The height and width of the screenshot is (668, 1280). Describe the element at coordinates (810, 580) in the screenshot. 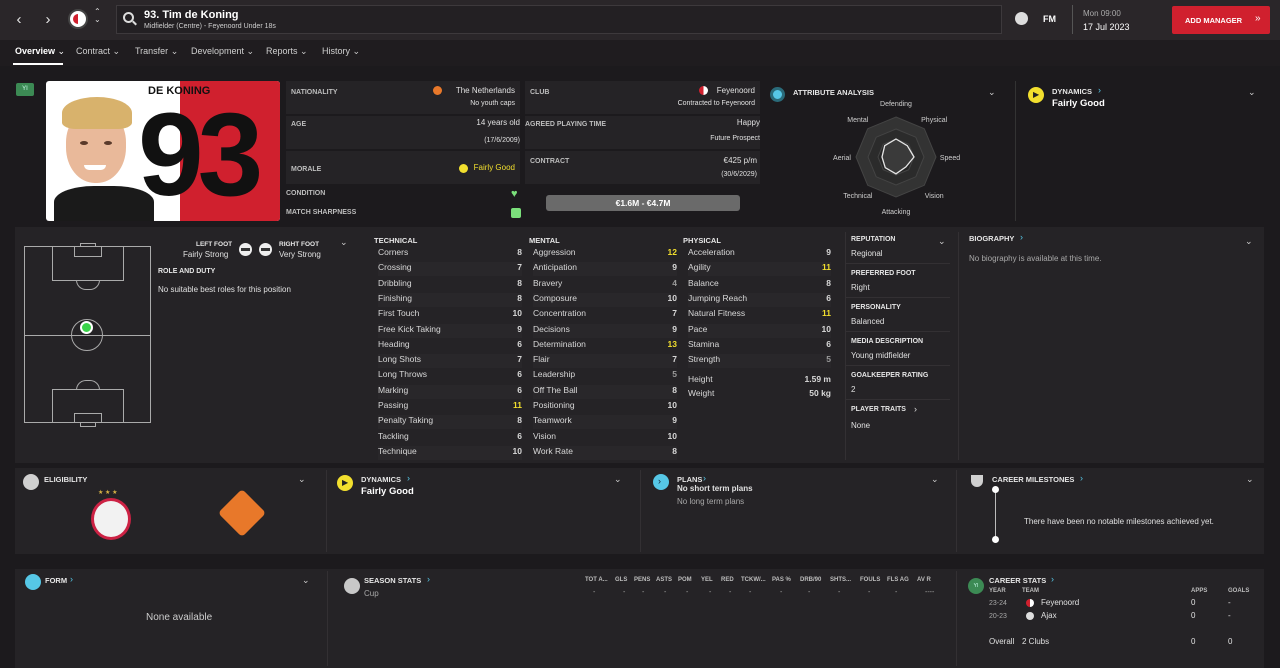

I see `season-stats-column: DRB/90` at that location.